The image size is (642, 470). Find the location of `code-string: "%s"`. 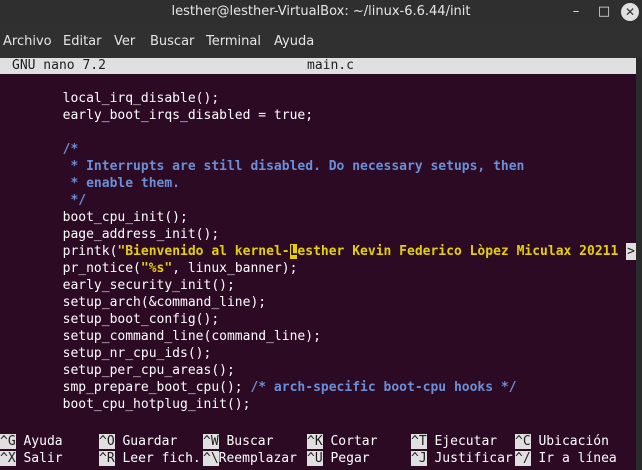

code-string: "%s" is located at coordinates (156, 268).